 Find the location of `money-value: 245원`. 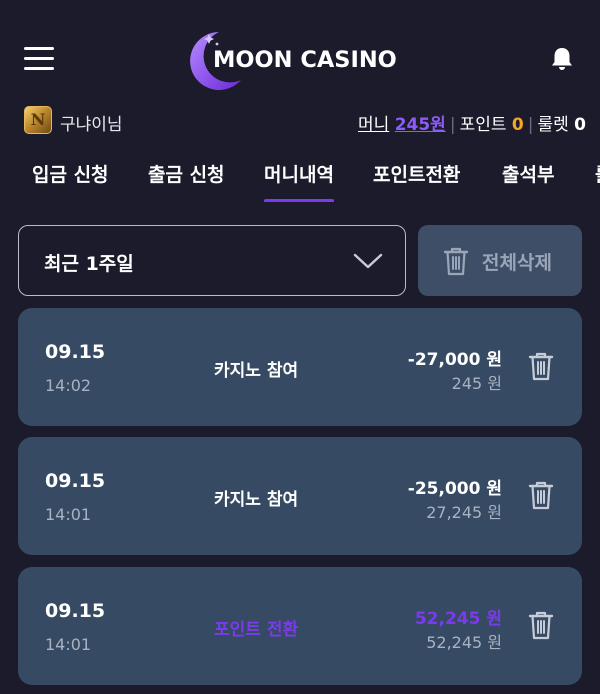

money-value: 245원 is located at coordinates (420, 125).